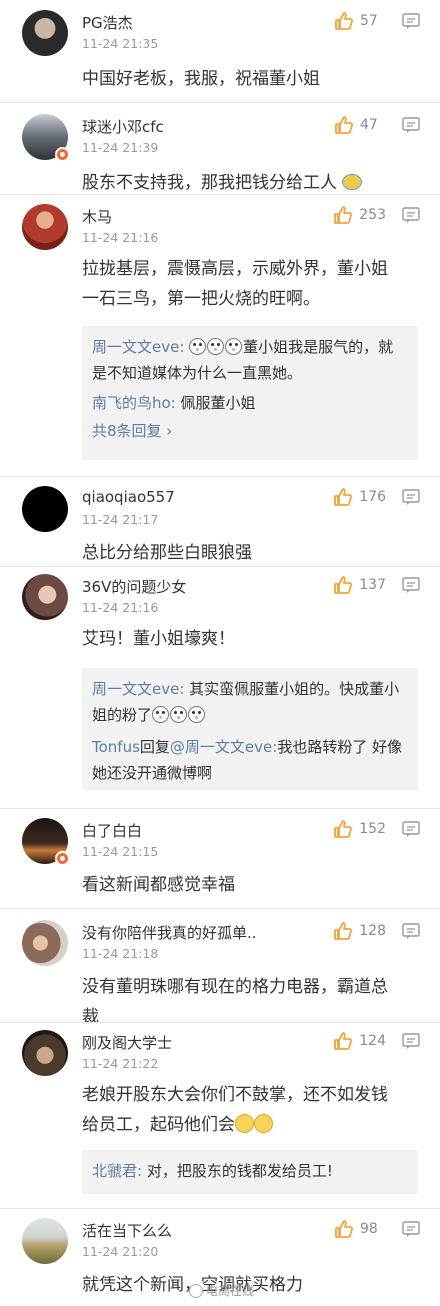  Describe the element at coordinates (369, 1229) in the screenshot. I see `like-count: 98` at that location.